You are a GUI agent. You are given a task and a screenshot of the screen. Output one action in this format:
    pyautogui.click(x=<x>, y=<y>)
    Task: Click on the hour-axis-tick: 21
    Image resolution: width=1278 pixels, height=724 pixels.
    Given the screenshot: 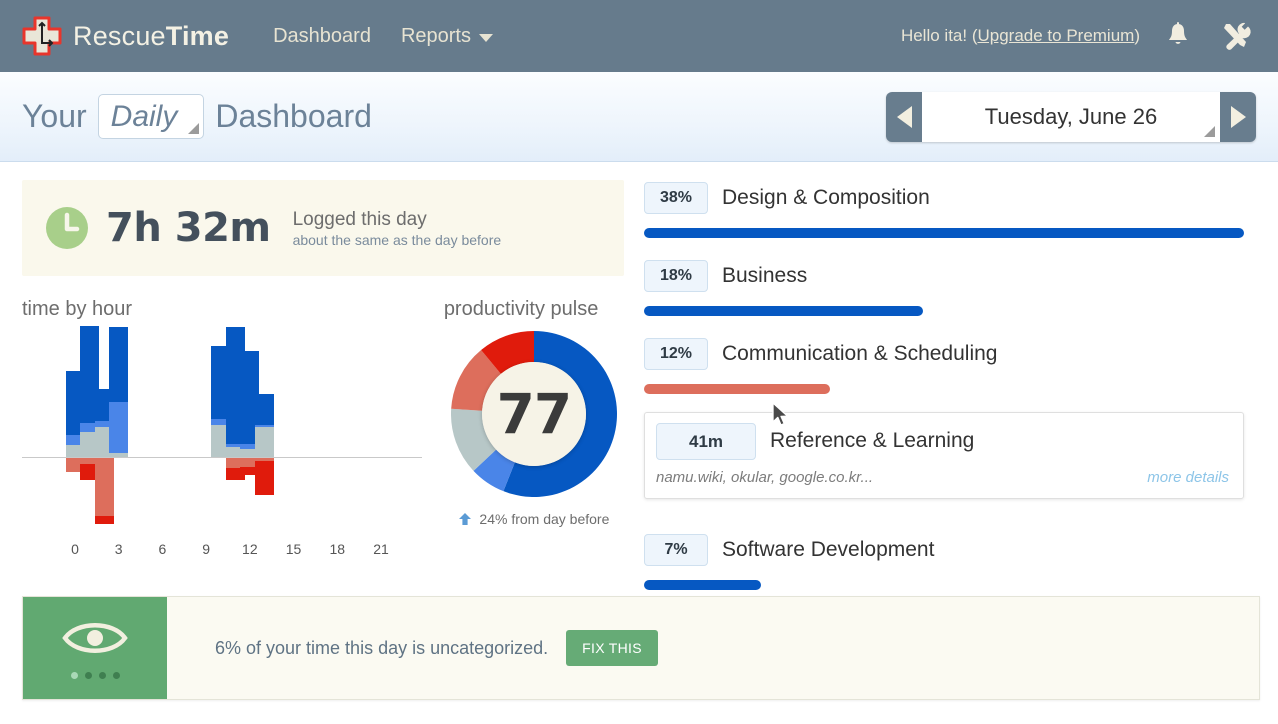 What is the action you would take?
    pyautogui.click(x=381, y=549)
    